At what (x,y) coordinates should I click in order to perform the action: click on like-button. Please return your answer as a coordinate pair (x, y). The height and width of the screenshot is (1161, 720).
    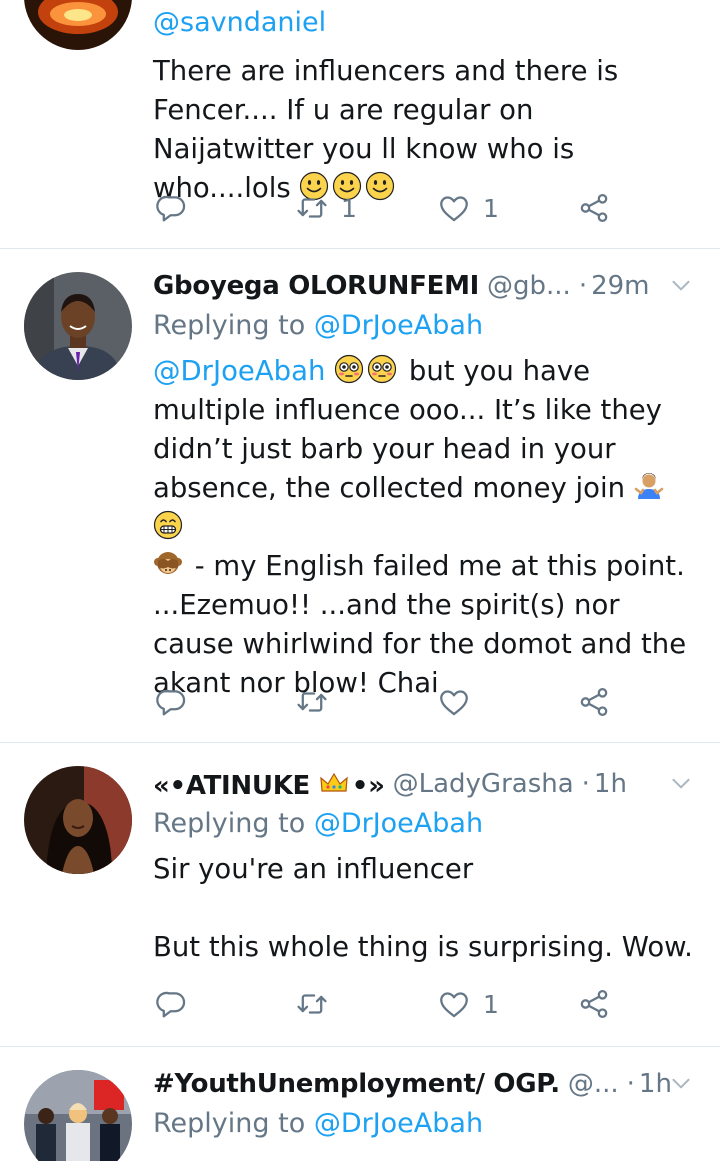
    Looking at the image, I should click on (454, 702).